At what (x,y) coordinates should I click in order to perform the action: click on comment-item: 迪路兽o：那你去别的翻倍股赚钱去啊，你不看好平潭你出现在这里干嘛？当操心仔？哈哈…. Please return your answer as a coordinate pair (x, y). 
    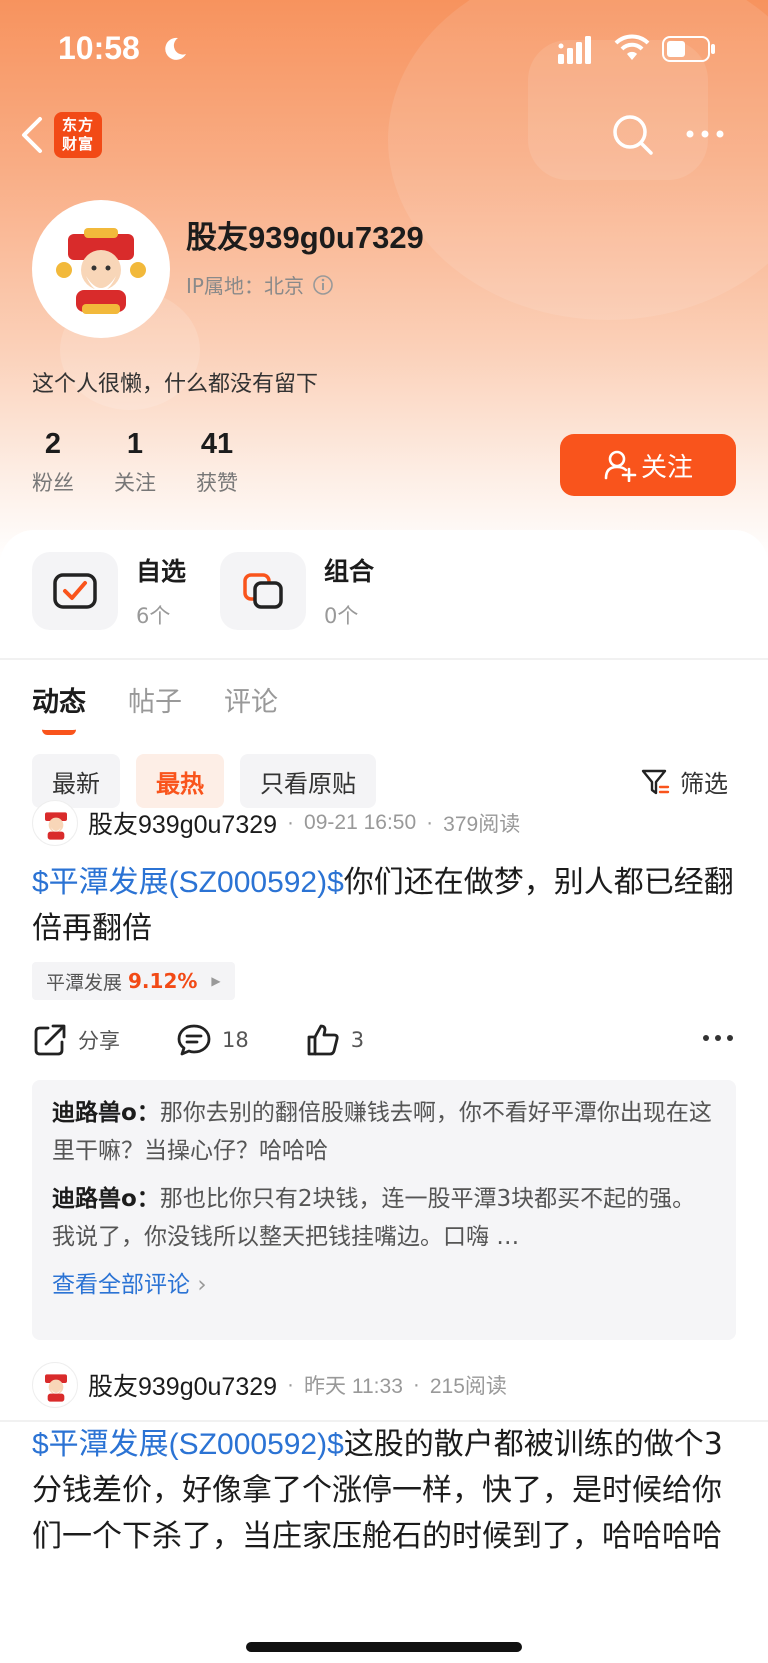
    Looking at the image, I should click on (384, 1132).